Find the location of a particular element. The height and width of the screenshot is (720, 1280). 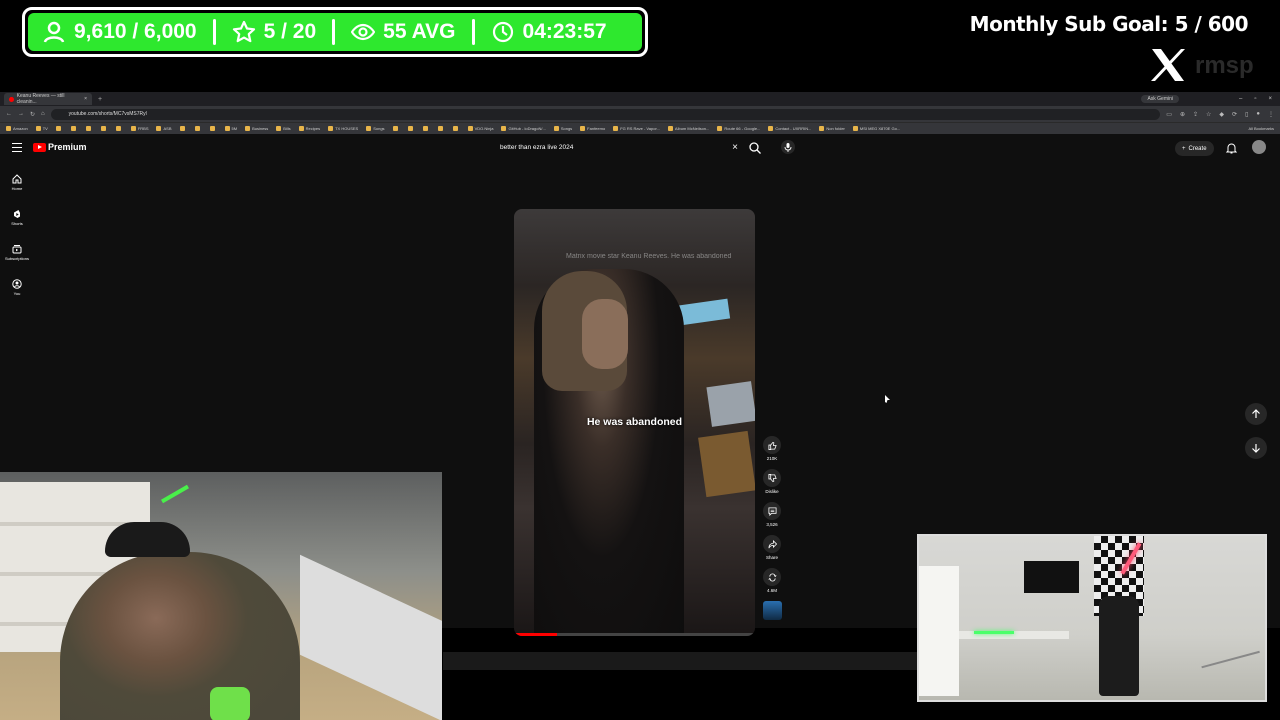

sidebar-item-shorts: Shorts is located at coordinates (17, 226).